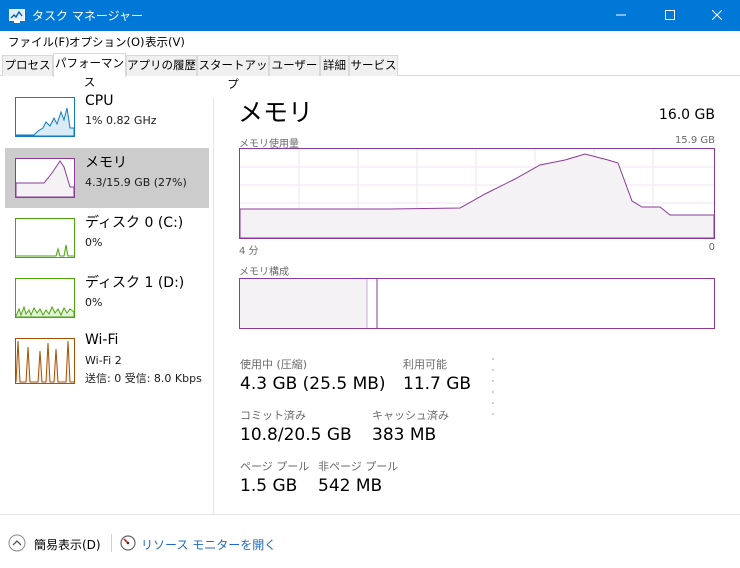 Image resolution: width=740 pixels, height=568 pixels. What do you see at coordinates (87, 16) in the screenshot?
I see `window-title: タスク マネージャー` at bounding box center [87, 16].